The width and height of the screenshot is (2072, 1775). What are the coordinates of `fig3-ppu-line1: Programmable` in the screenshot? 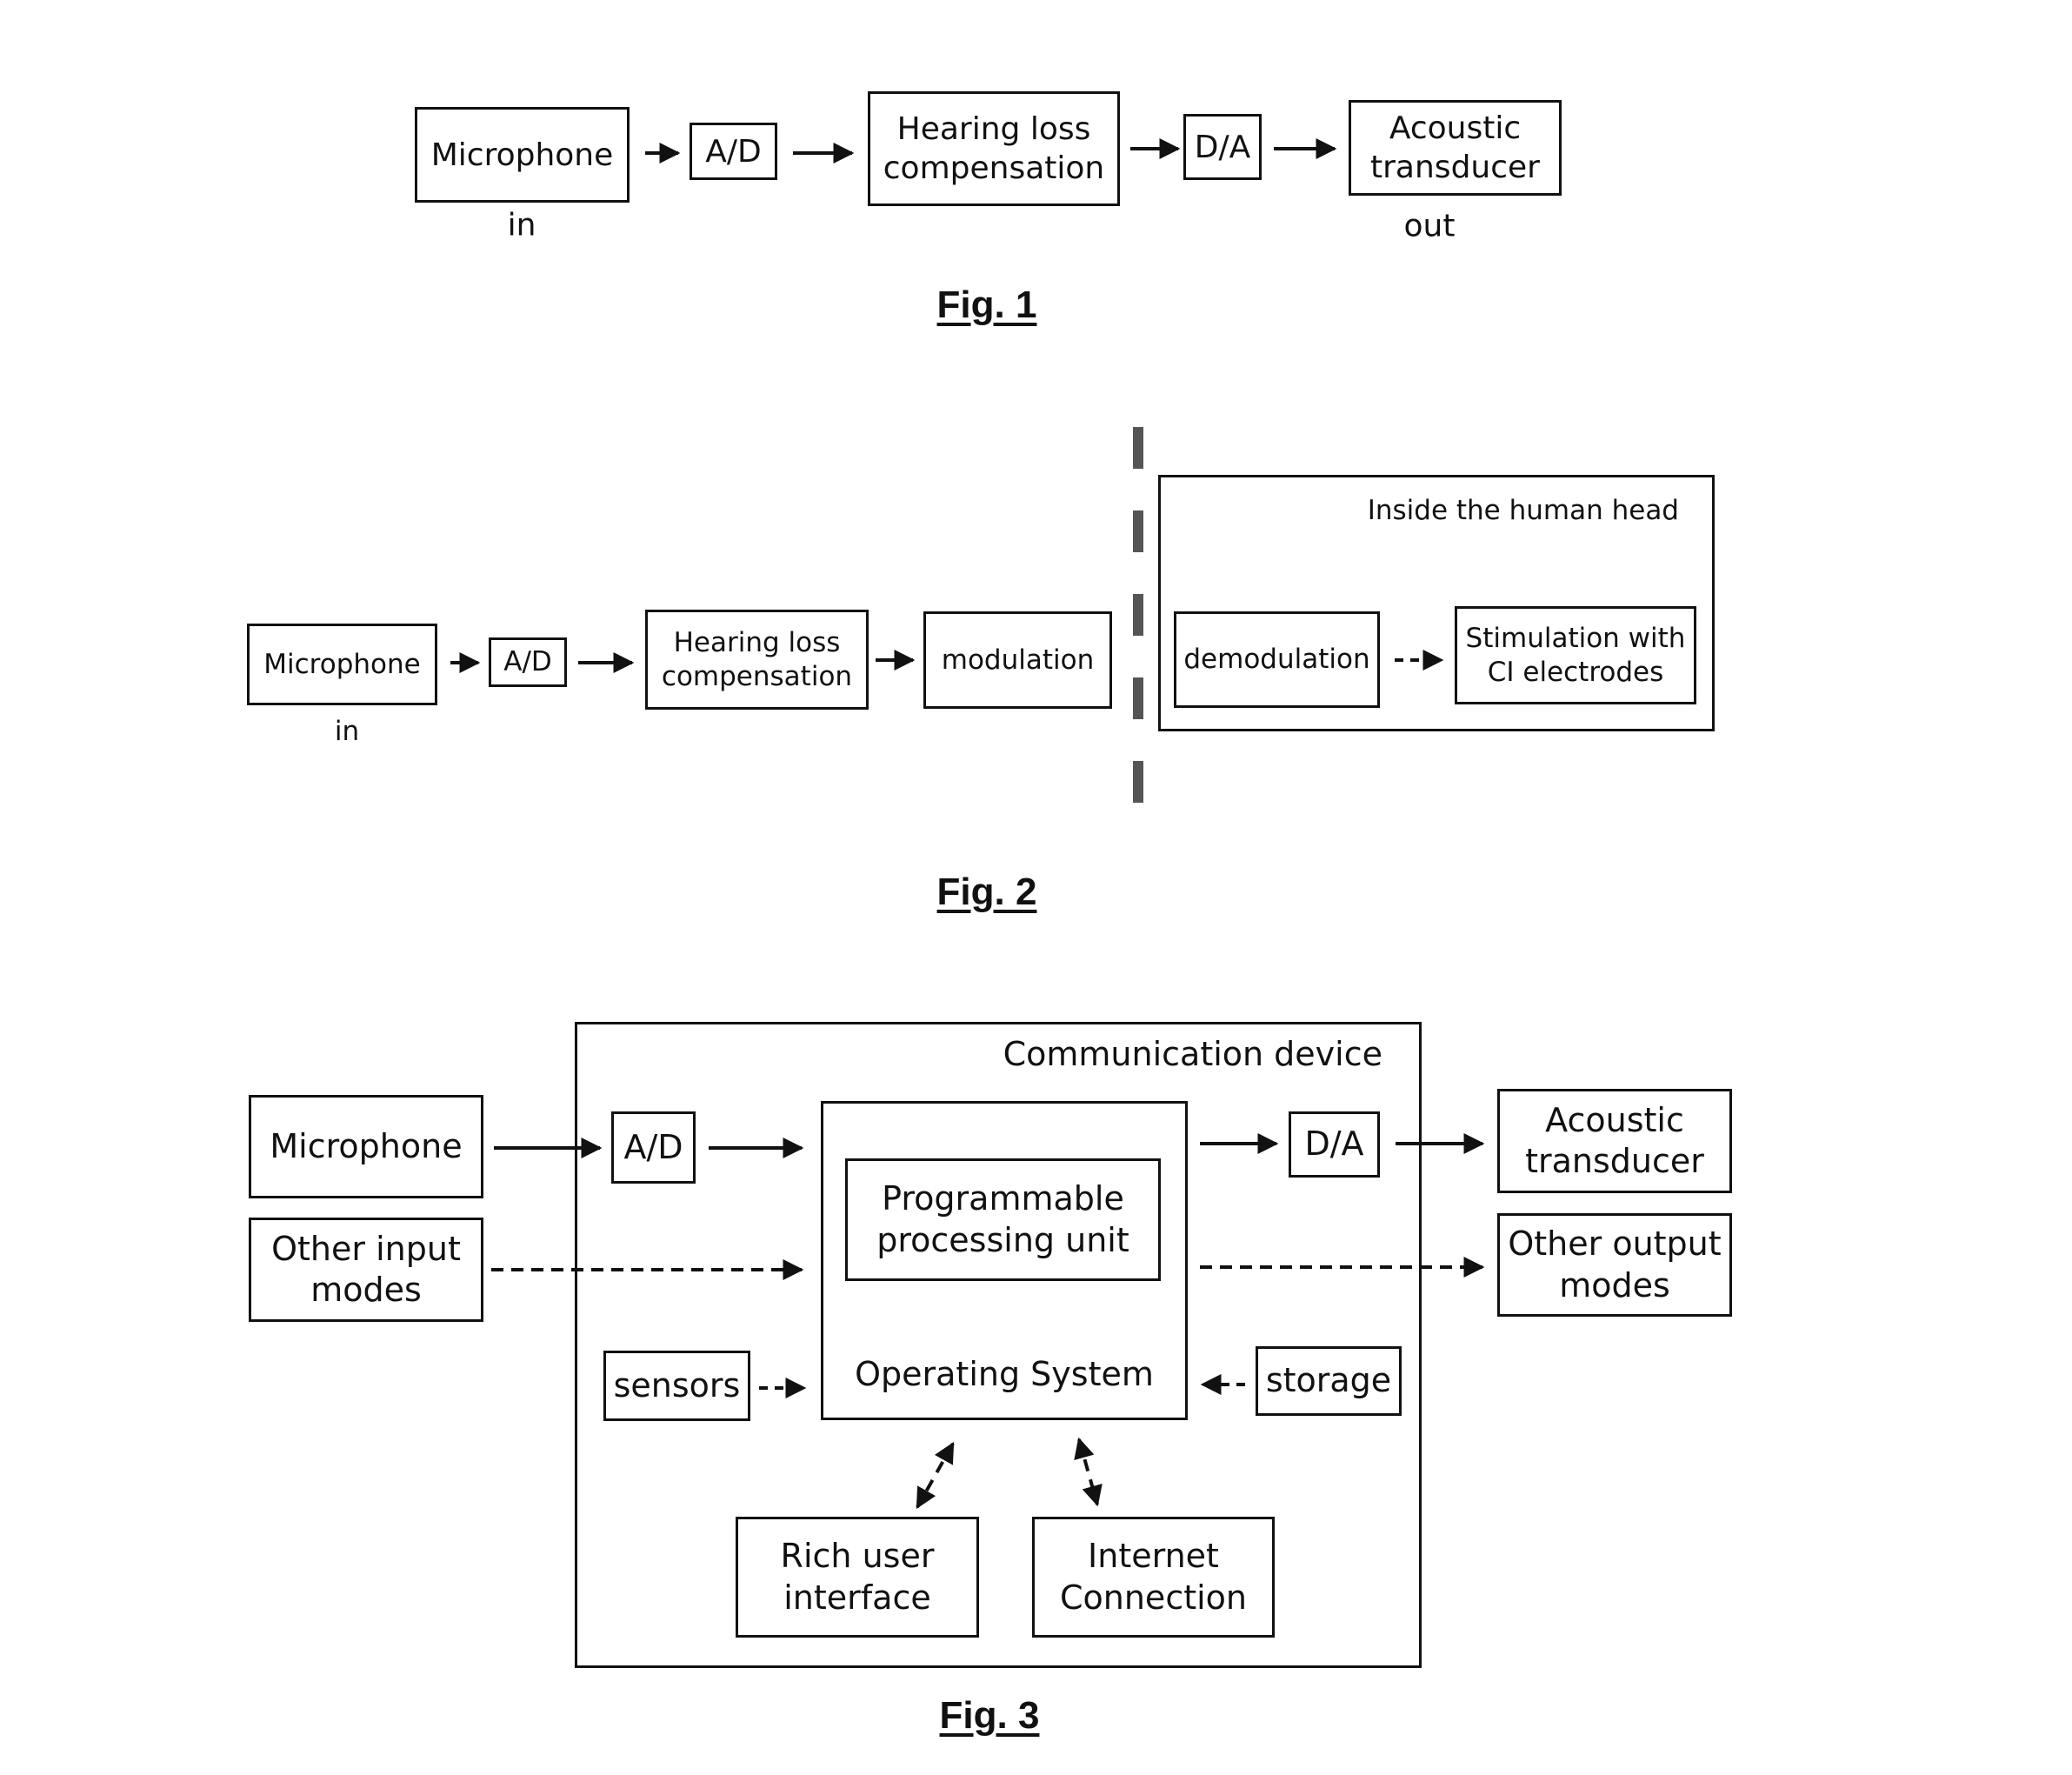 It's located at (1003, 1198).